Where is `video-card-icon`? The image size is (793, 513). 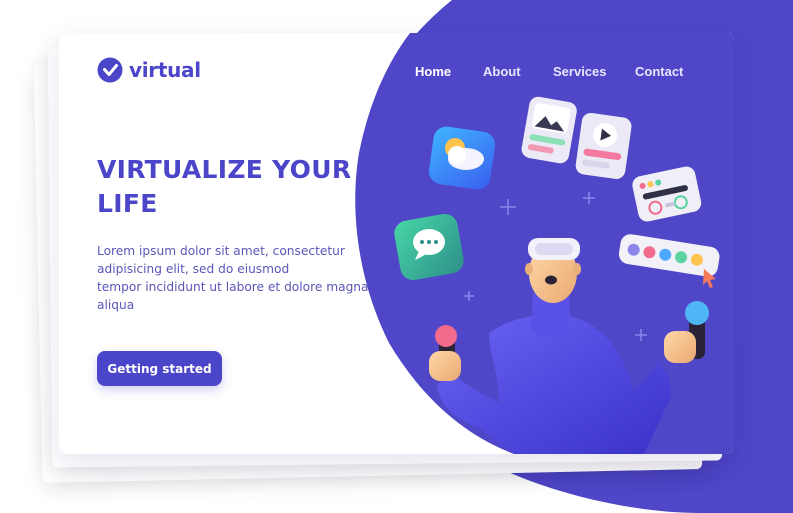 video-card-icon is located at coordinates (603, 145).